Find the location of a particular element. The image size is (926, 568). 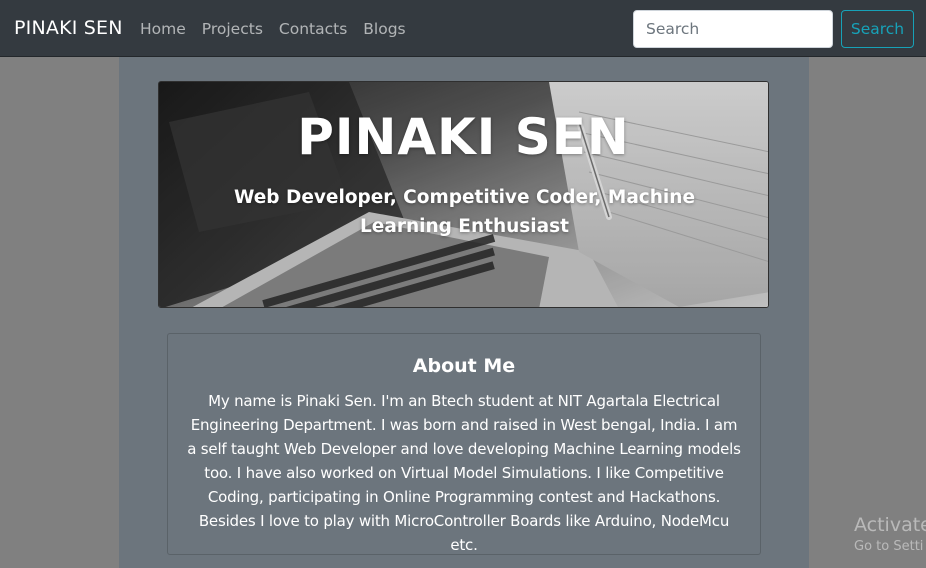

activation-watermark: Activate is located at coordinates (890, 525).